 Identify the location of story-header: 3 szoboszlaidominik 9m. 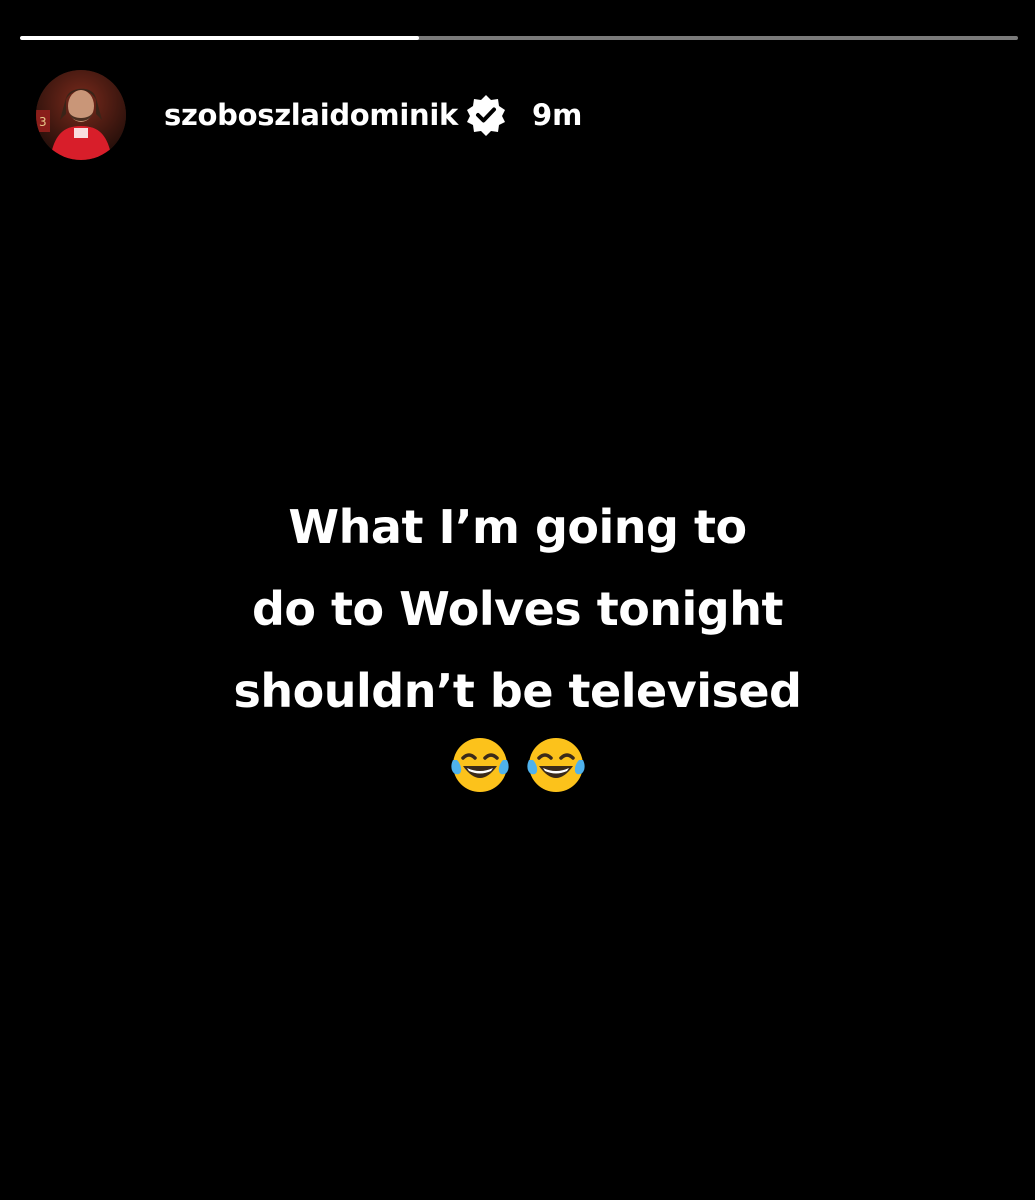
(309, 115).